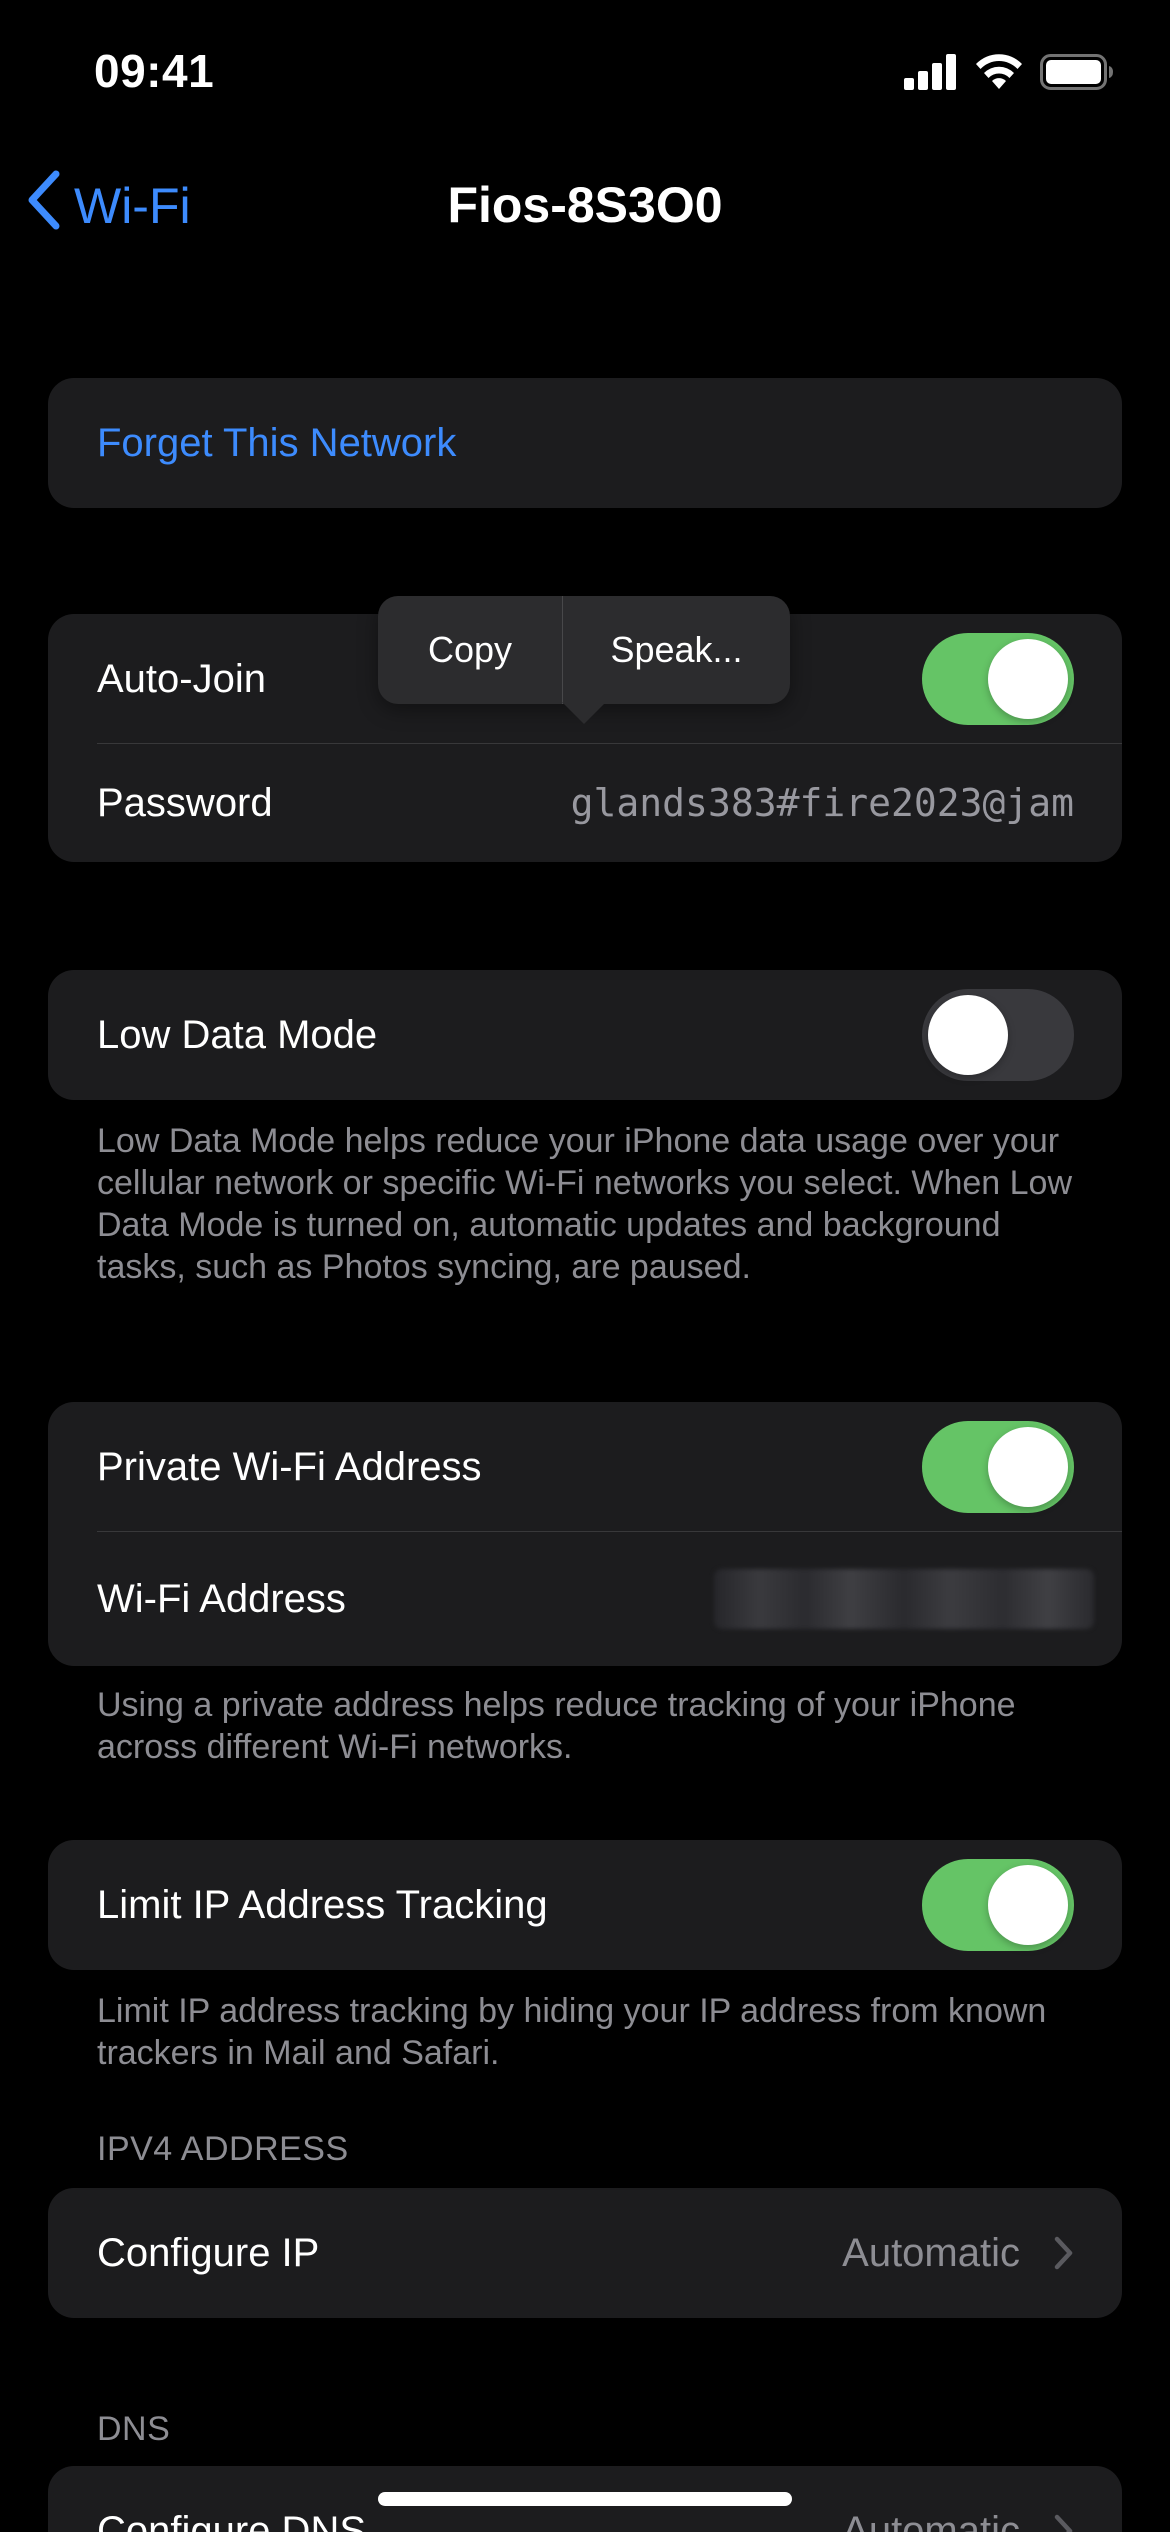  Describe the element at coordinates (931, 2252) in the screenshot. I see `configure-ip-value: Automatic` at that location.